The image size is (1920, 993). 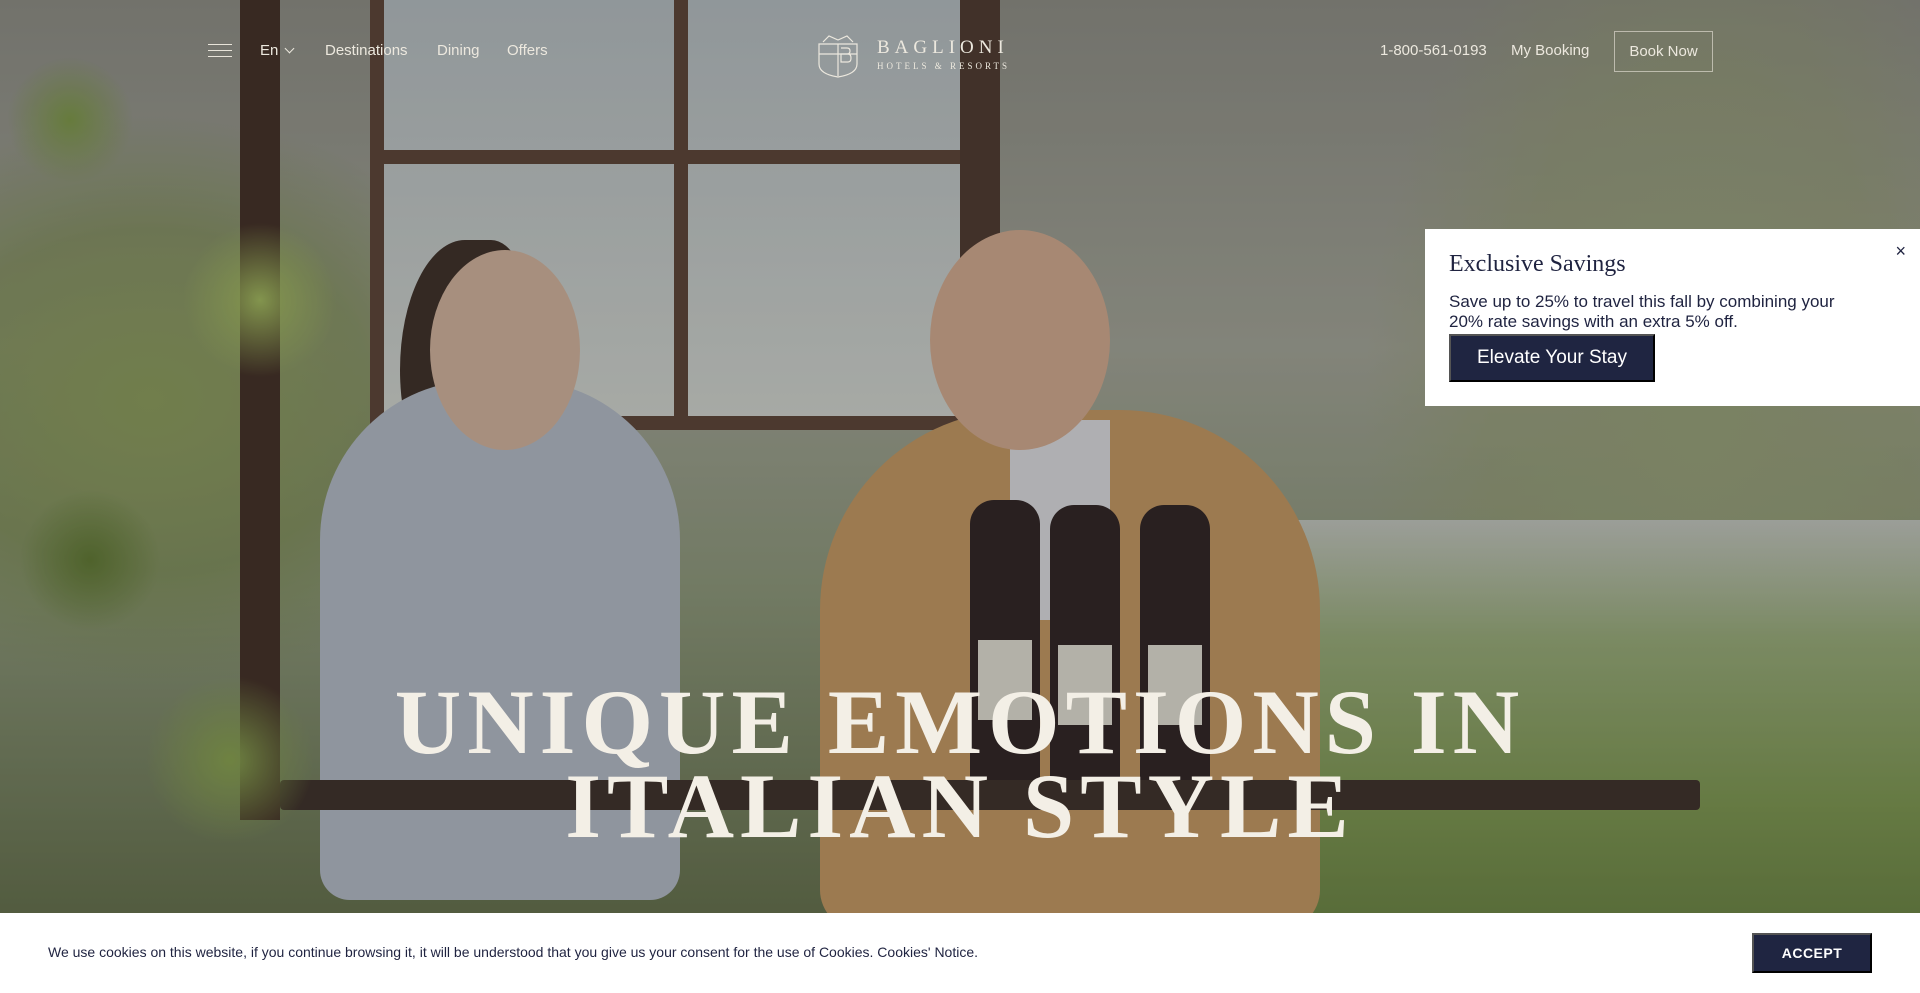 What do you see at coordinates (1550, 50) in the screenshot?
I see `my-booking-link: My Booking` at bounding box center [1550, 50].